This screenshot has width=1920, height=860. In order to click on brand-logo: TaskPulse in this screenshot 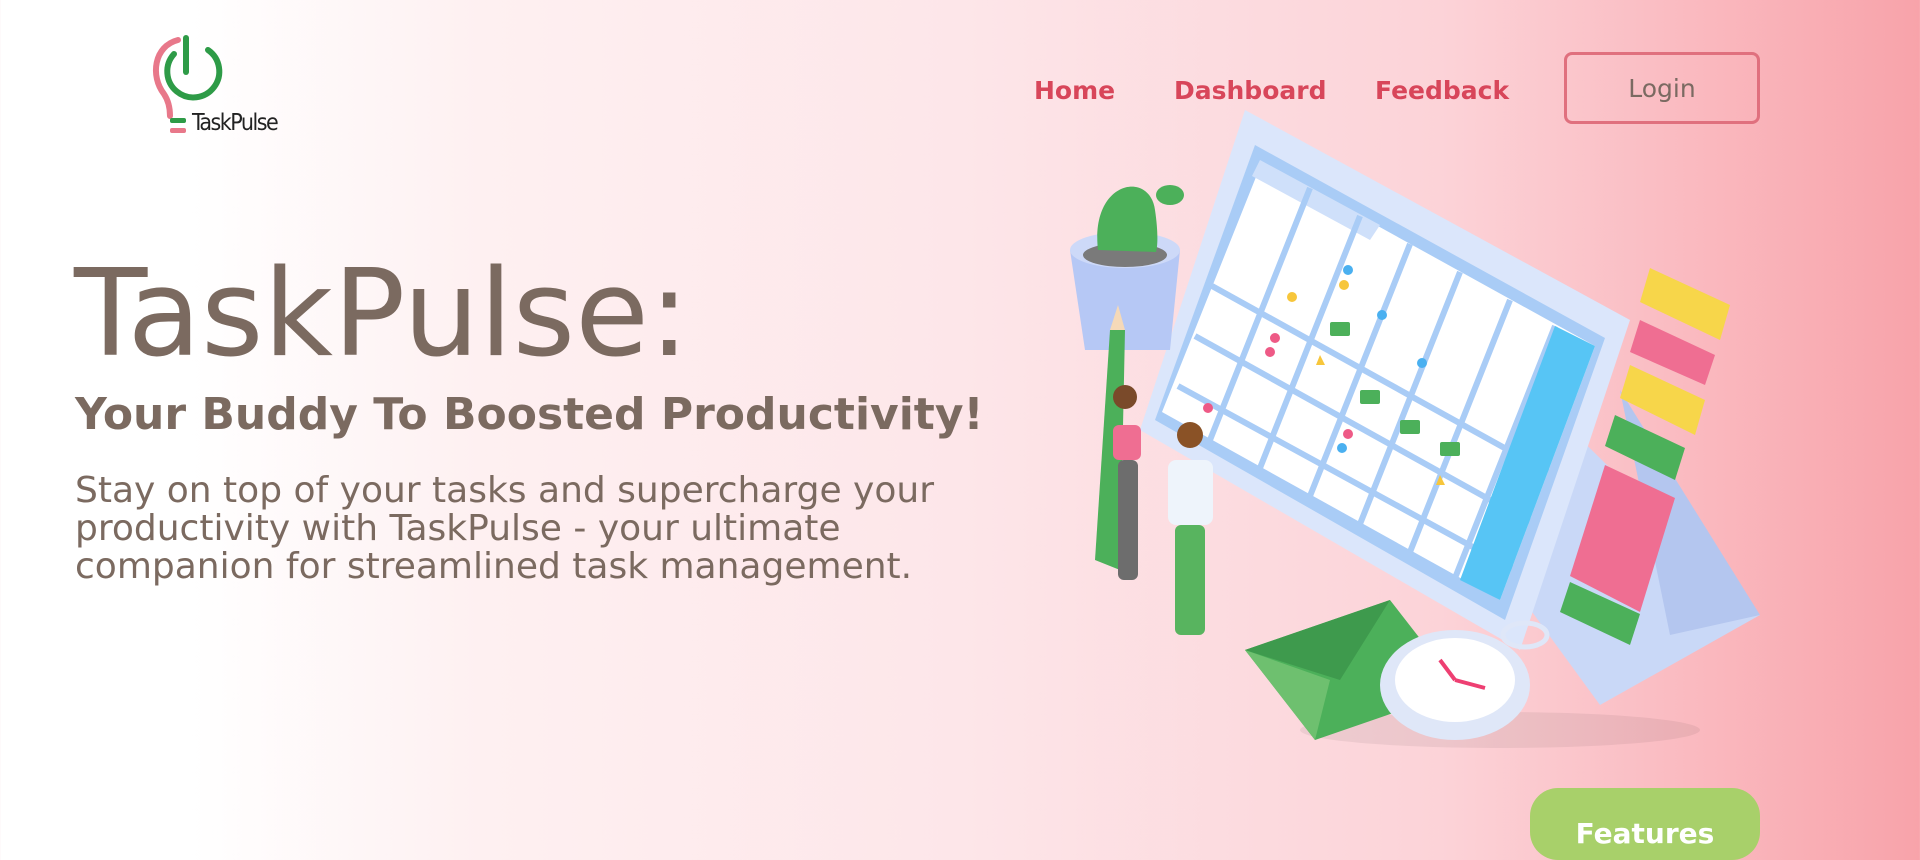, I will do `click(213, 86)`.